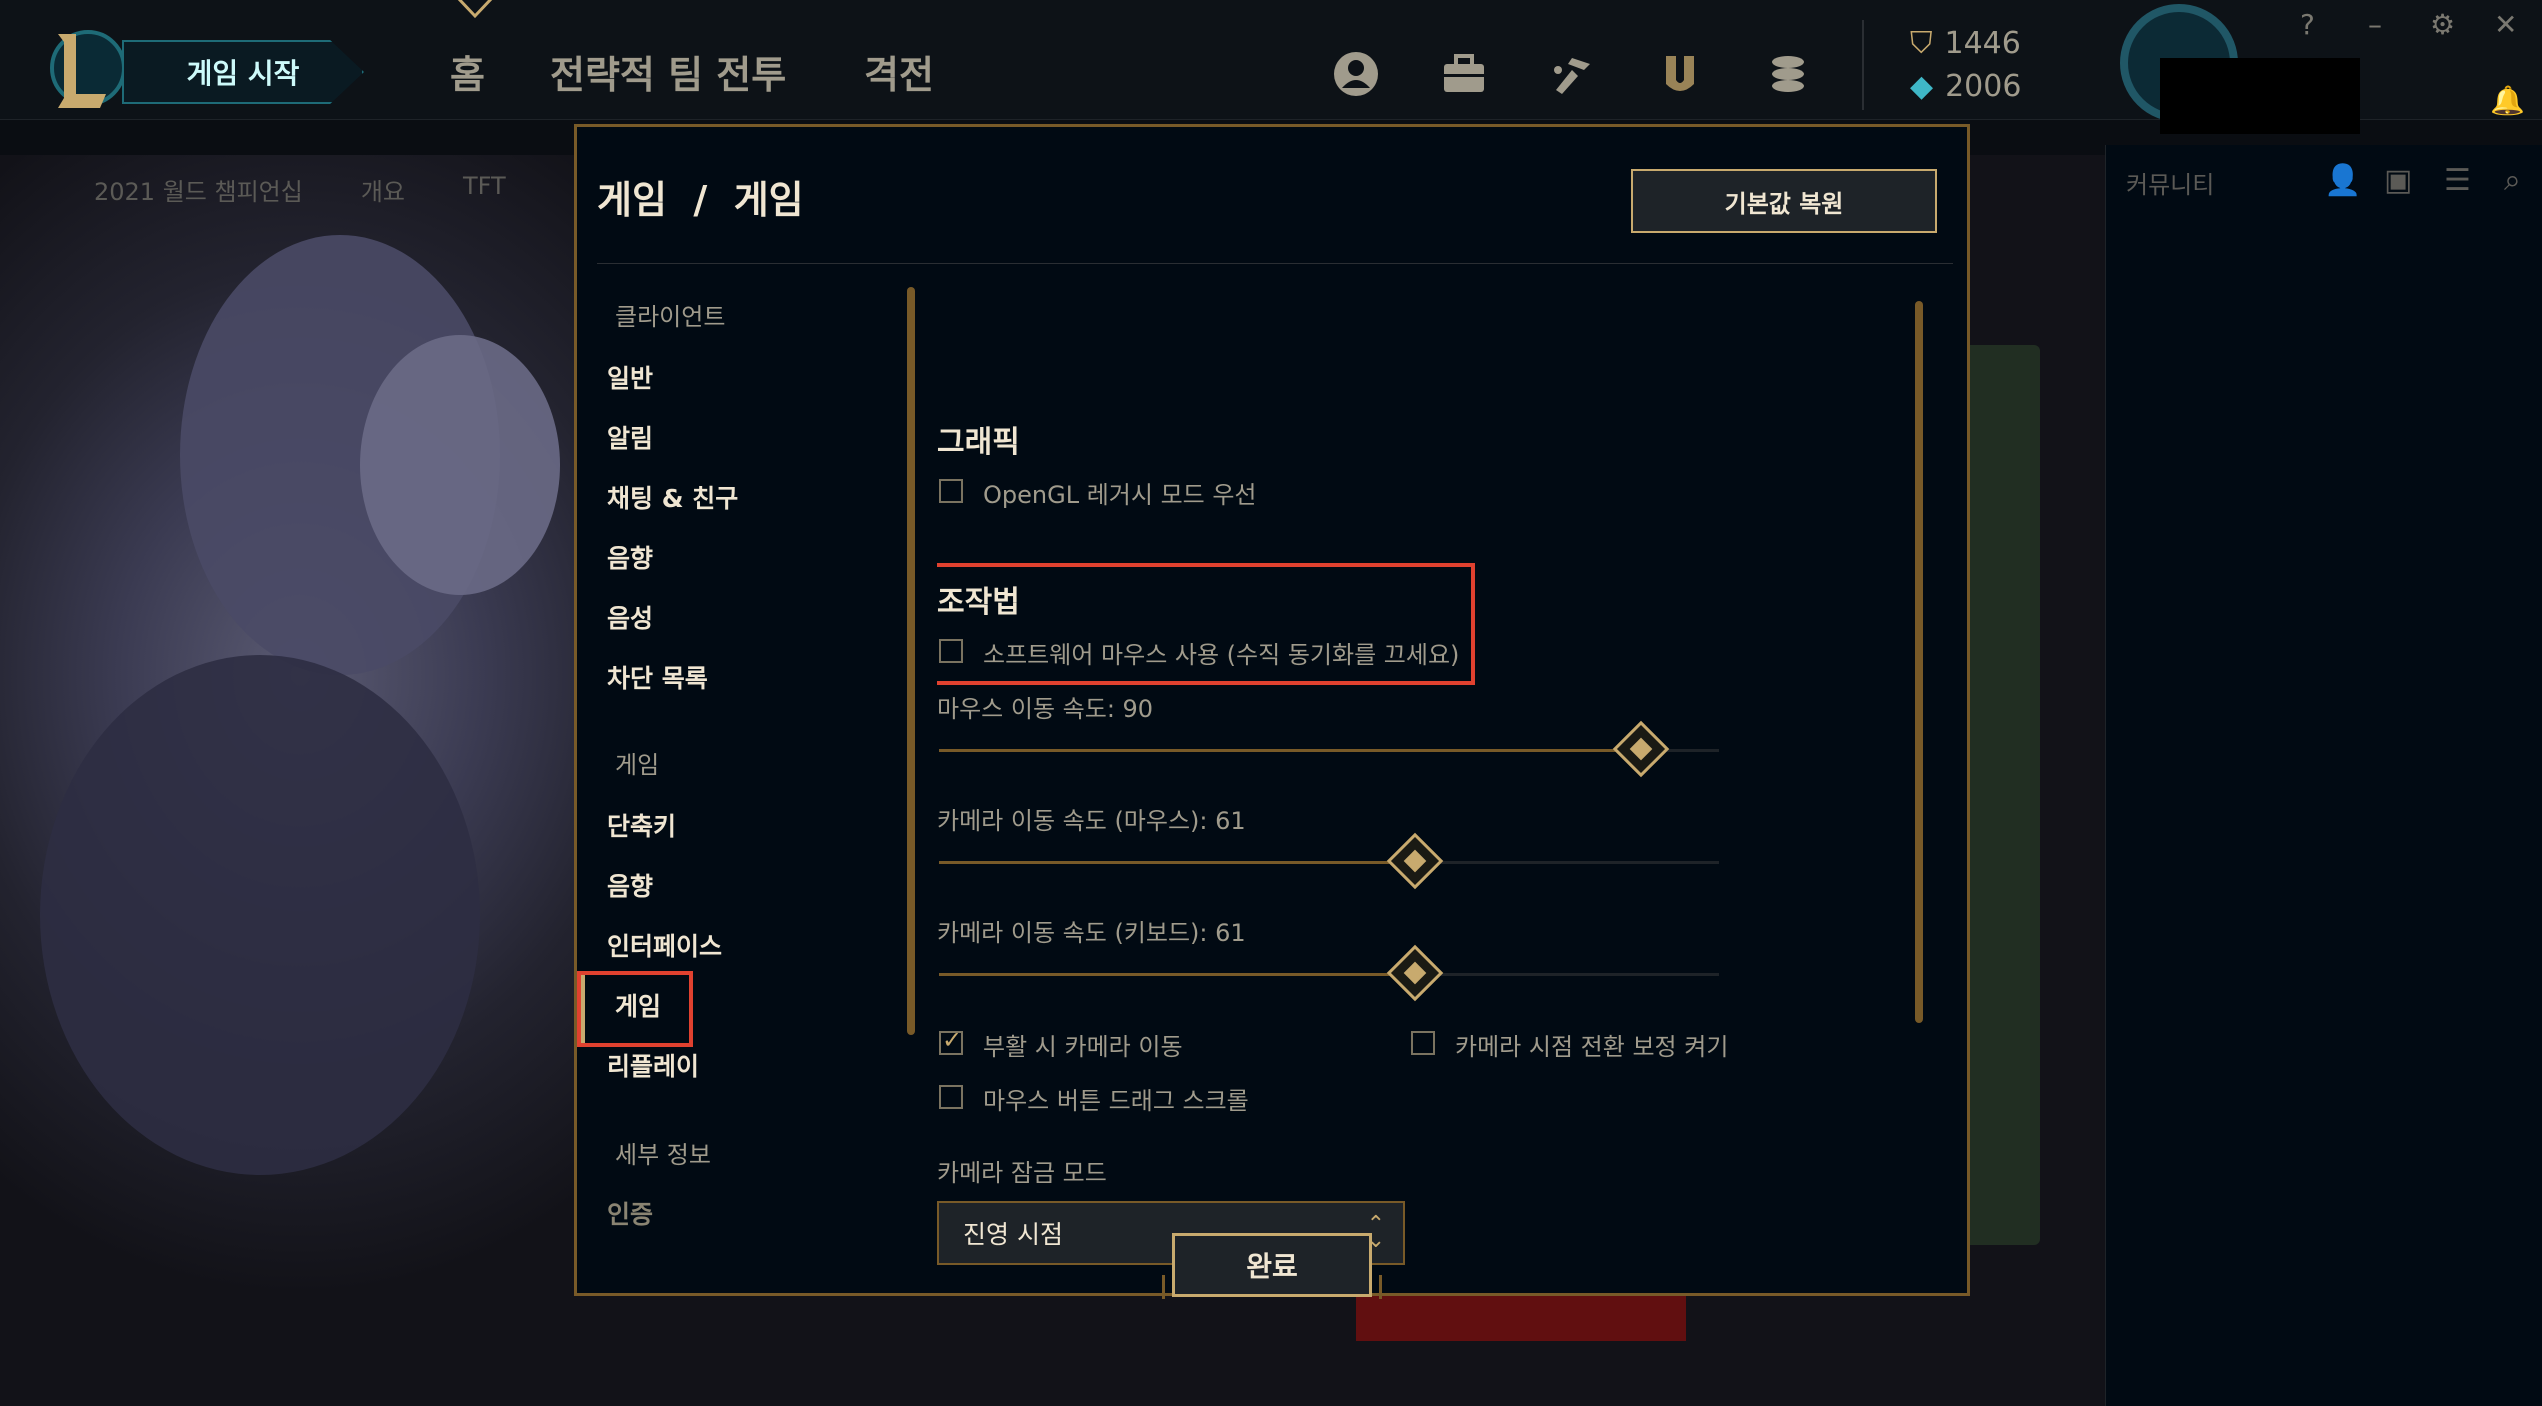 This screenshot has width=2542, height=1406. Describe the element at coordinates (475, 9) in the screenshot. I see `nav-active-chevron-icon` at that location.